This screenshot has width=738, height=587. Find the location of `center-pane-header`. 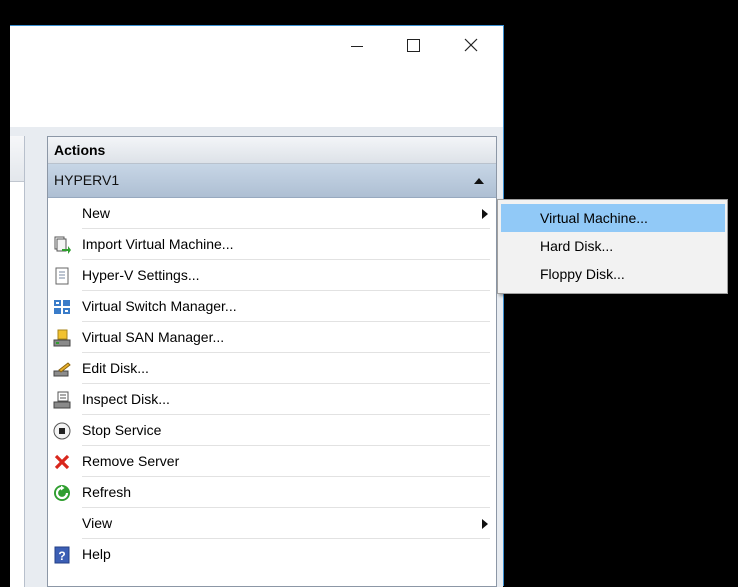

center-pane-header is located at coordinates (17, 159).